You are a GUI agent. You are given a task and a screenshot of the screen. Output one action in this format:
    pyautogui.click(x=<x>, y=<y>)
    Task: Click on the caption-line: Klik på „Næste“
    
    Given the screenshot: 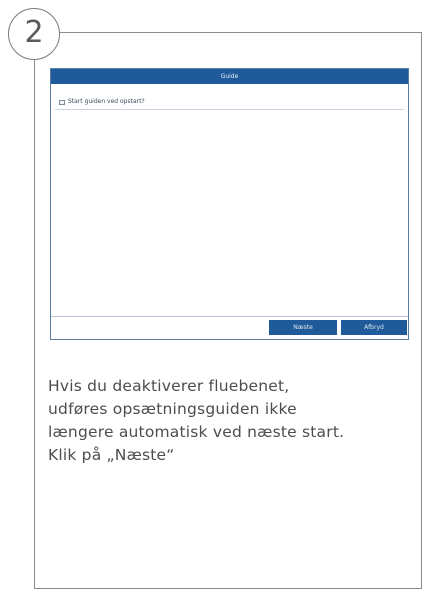 What is the action you would take?
    pyautogui.click(x=111, y=455)
    